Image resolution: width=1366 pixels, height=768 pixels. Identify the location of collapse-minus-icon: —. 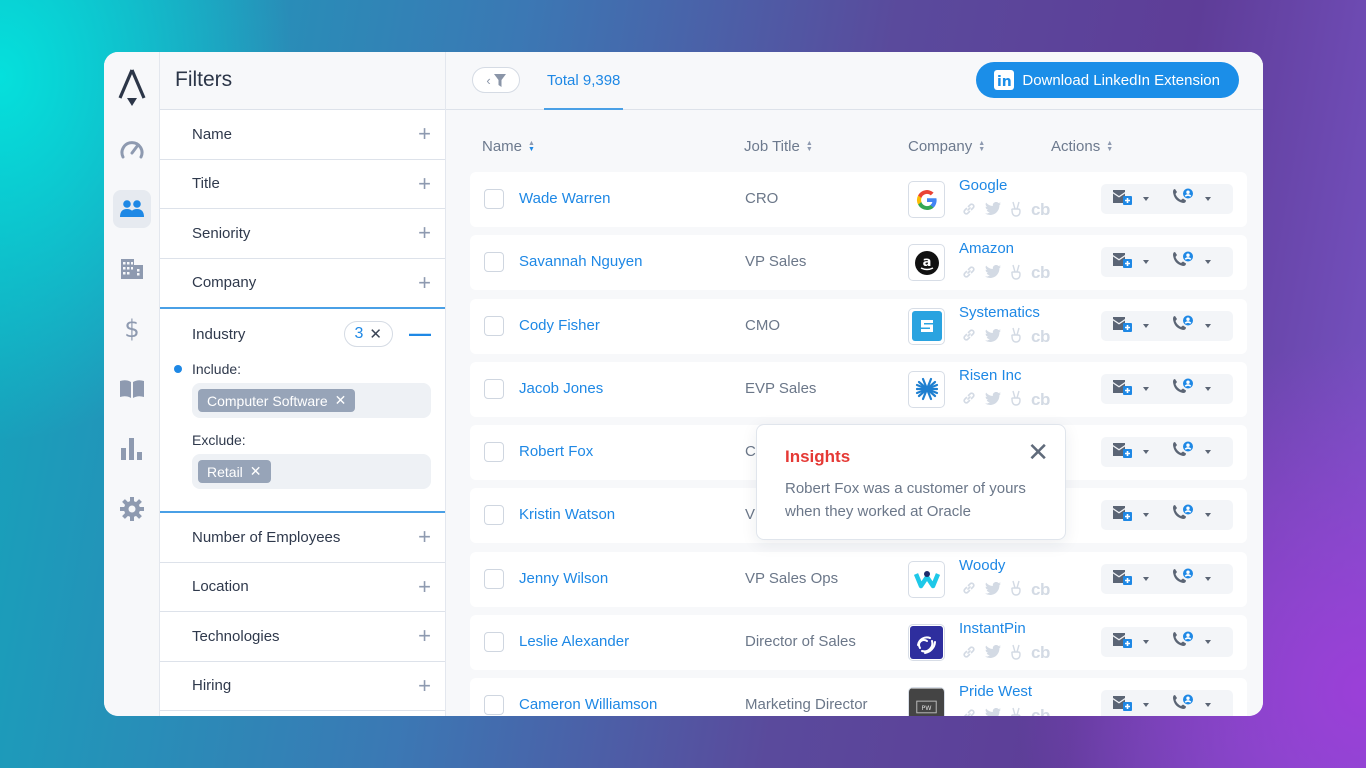
(420, 334).